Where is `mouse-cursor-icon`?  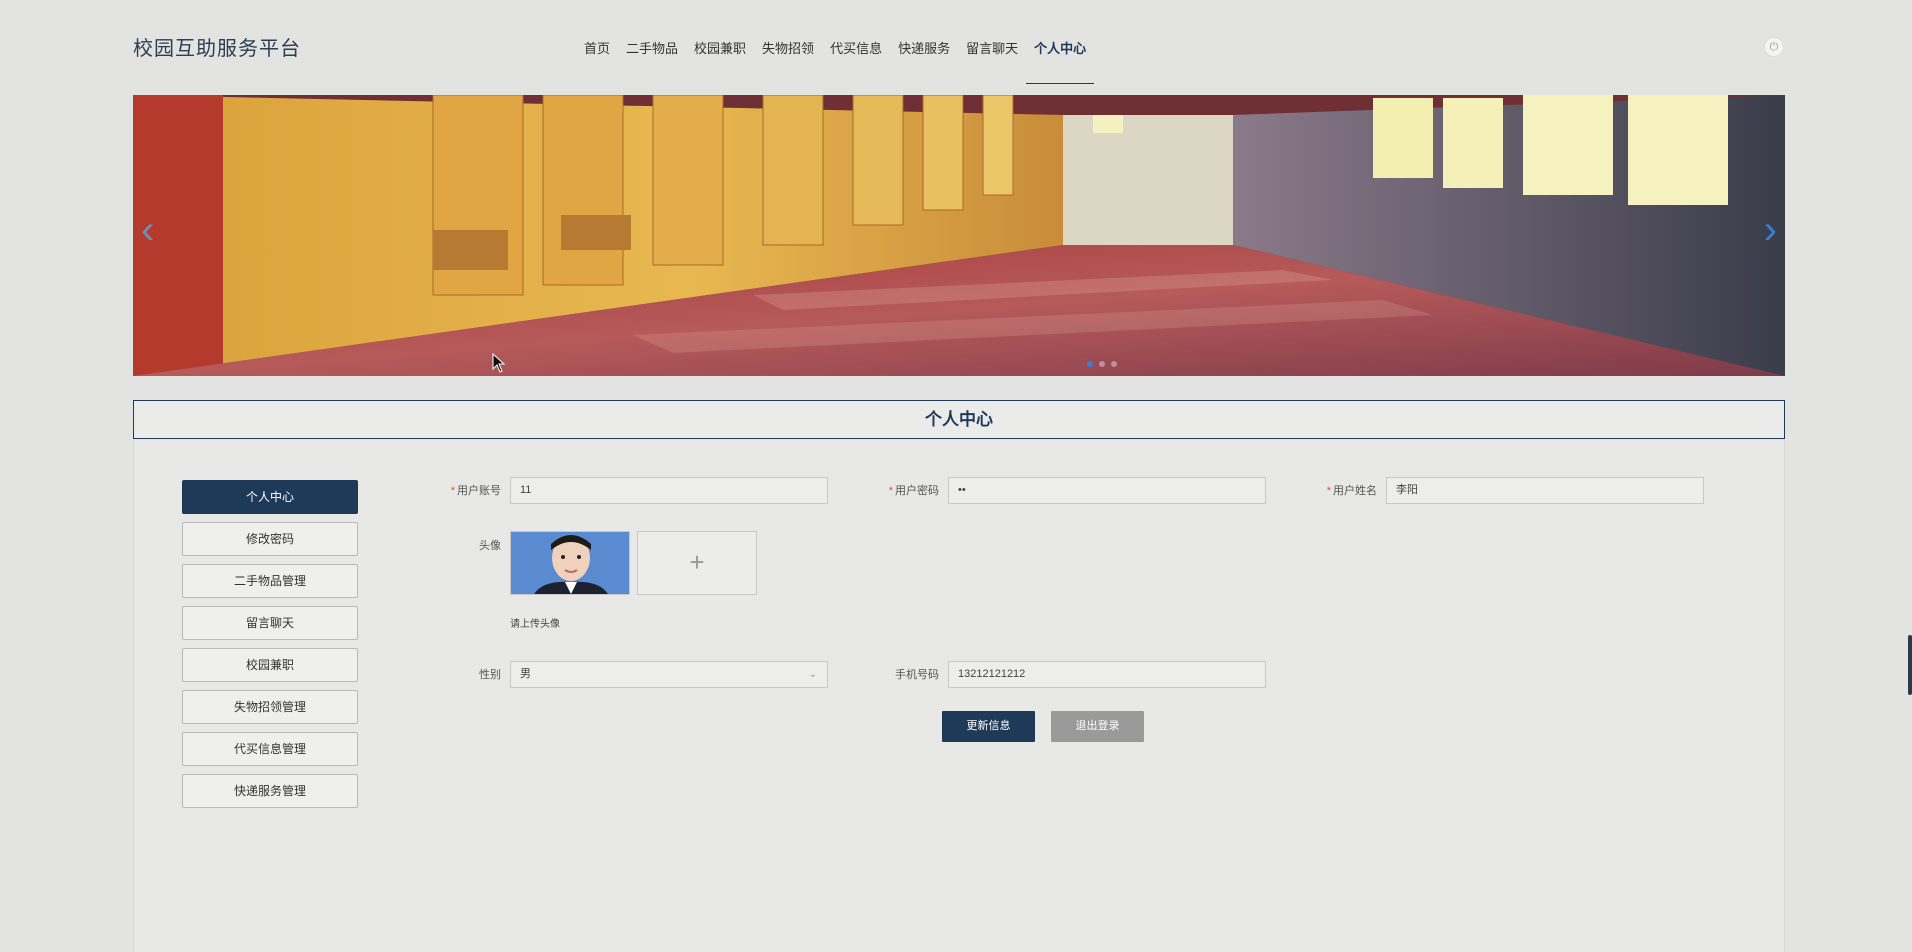
mouse-cursor-icon is located at coordinates (499, 363).